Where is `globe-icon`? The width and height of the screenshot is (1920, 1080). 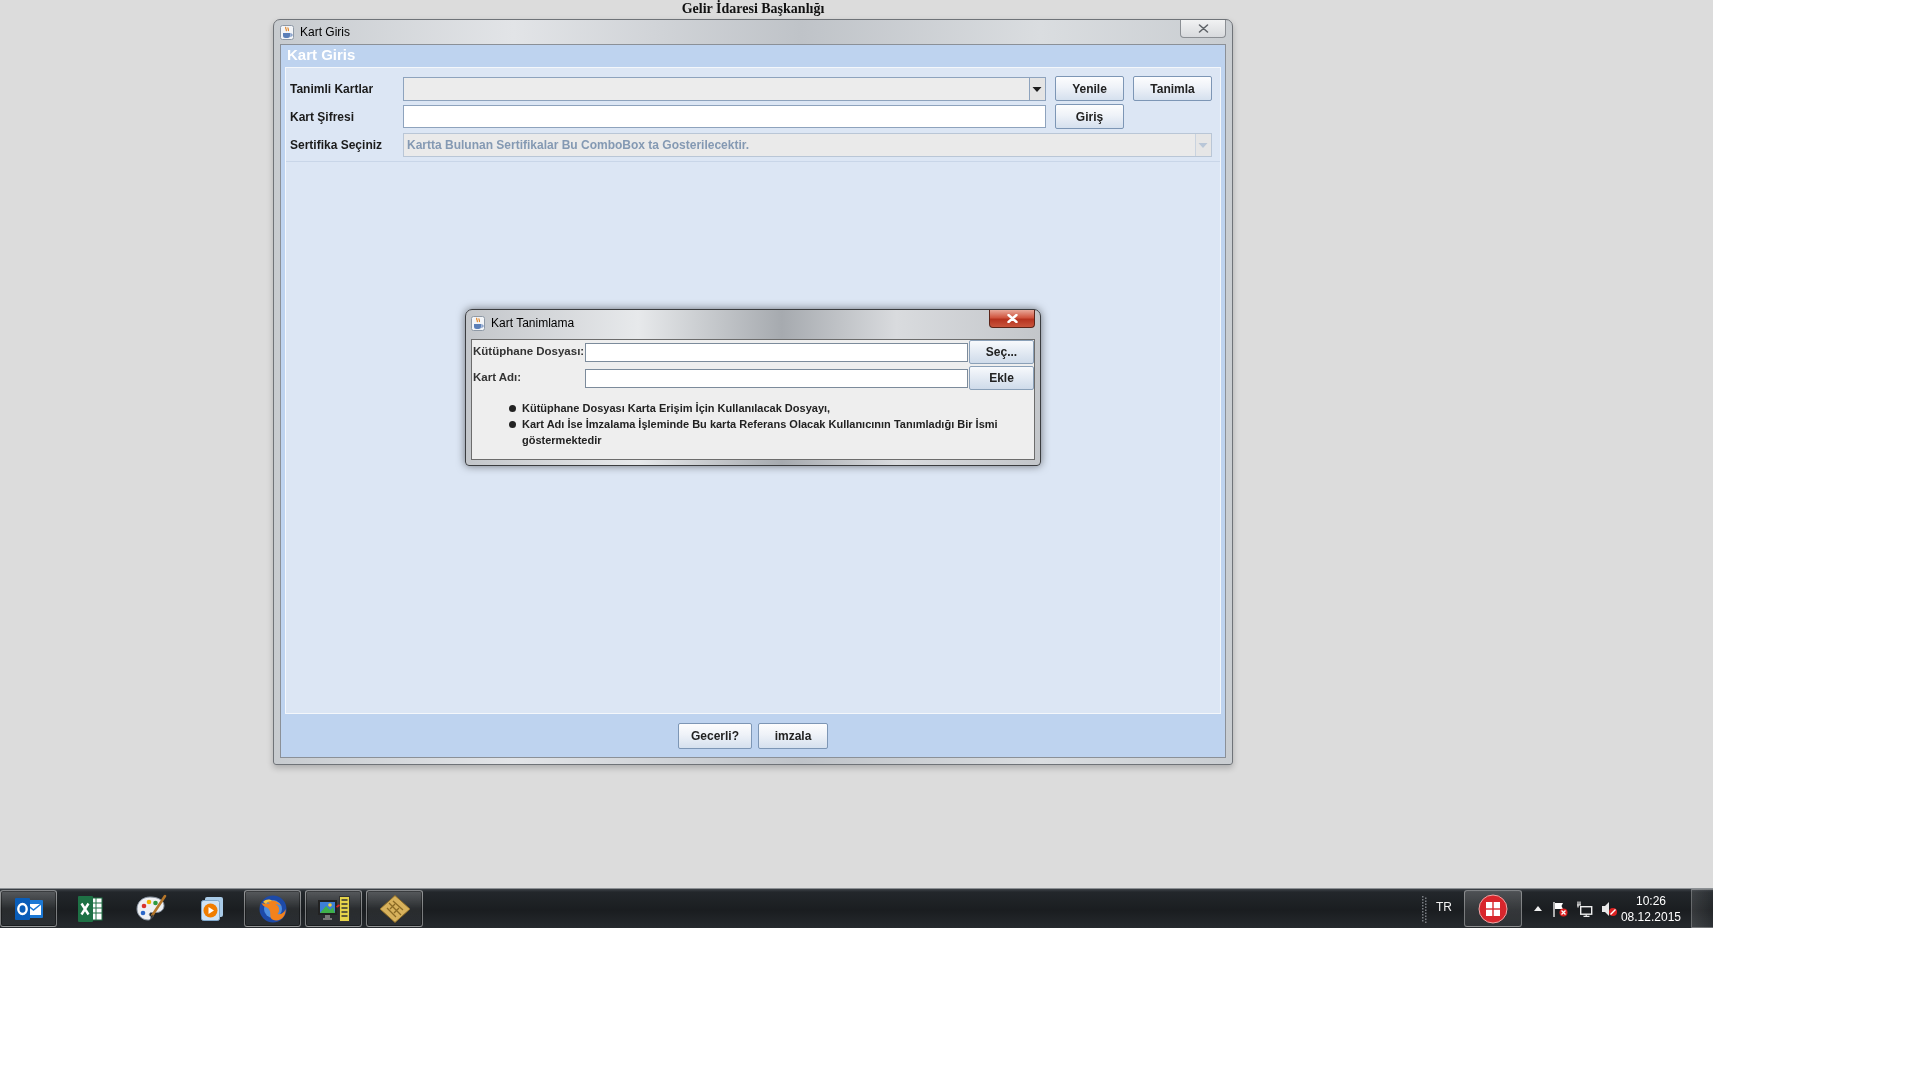
globe-icon is located at coordinates (272, 908).